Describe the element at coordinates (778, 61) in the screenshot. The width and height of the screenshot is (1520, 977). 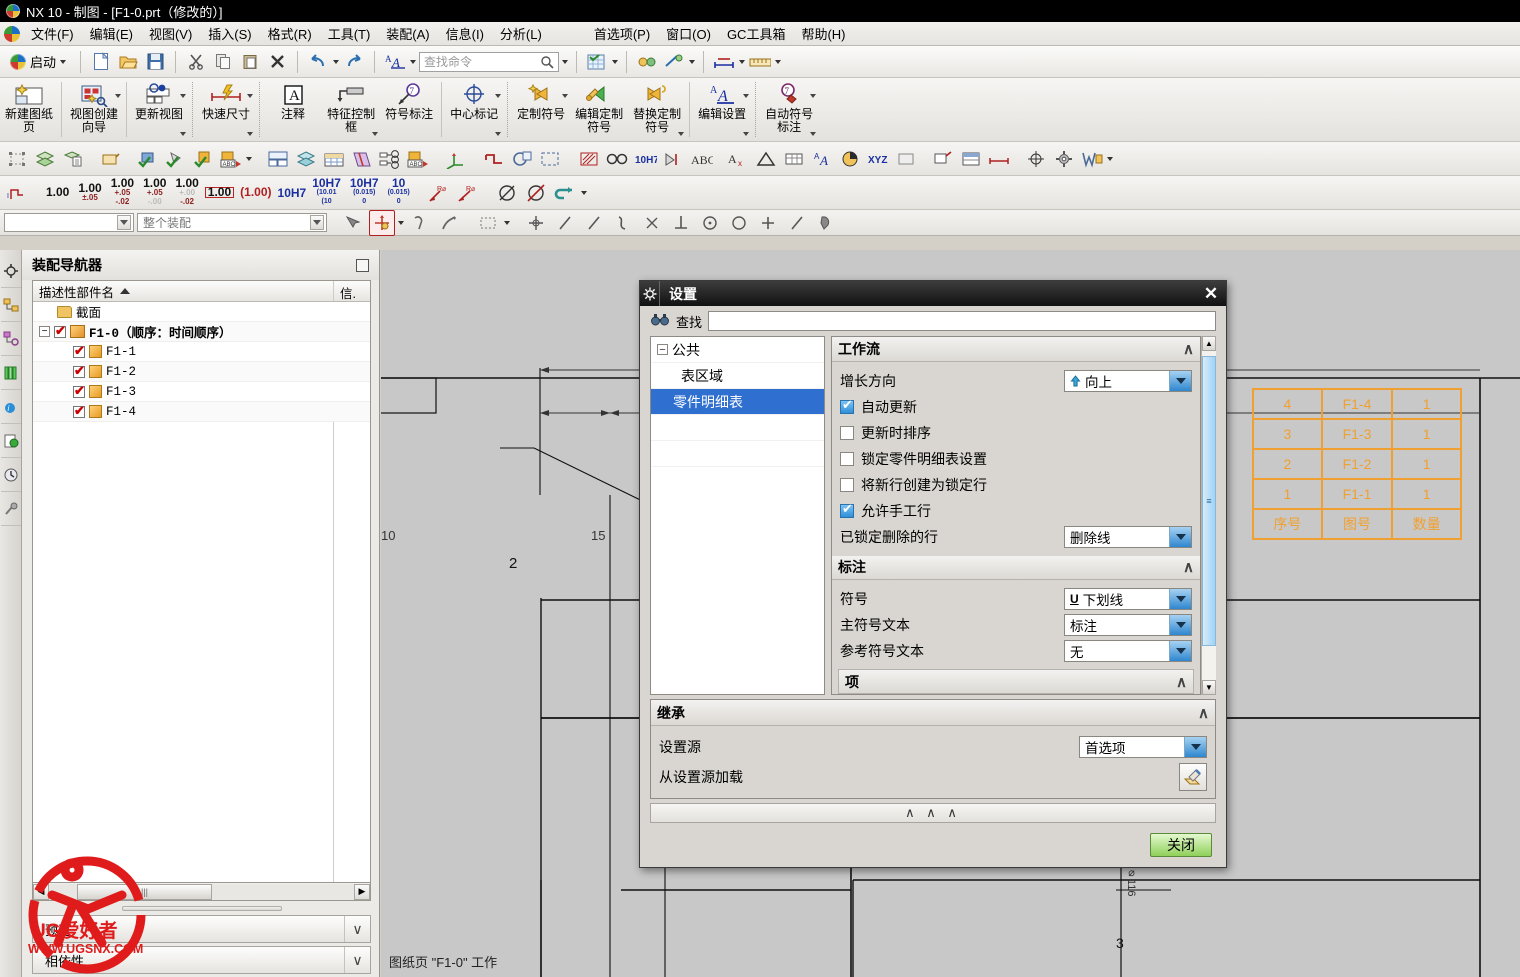
I see `ruler-chevron-down-icon` at that location.